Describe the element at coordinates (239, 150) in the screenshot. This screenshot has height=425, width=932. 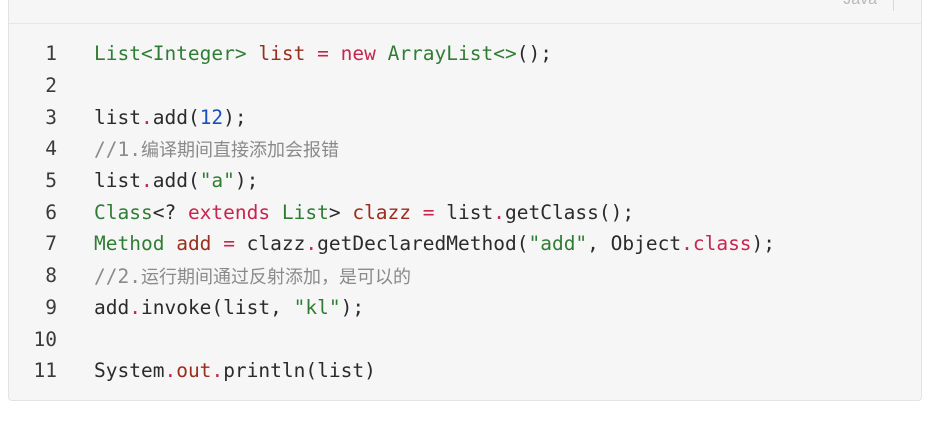
I see `code-token: 编译期间直接添加会报错` at that location.